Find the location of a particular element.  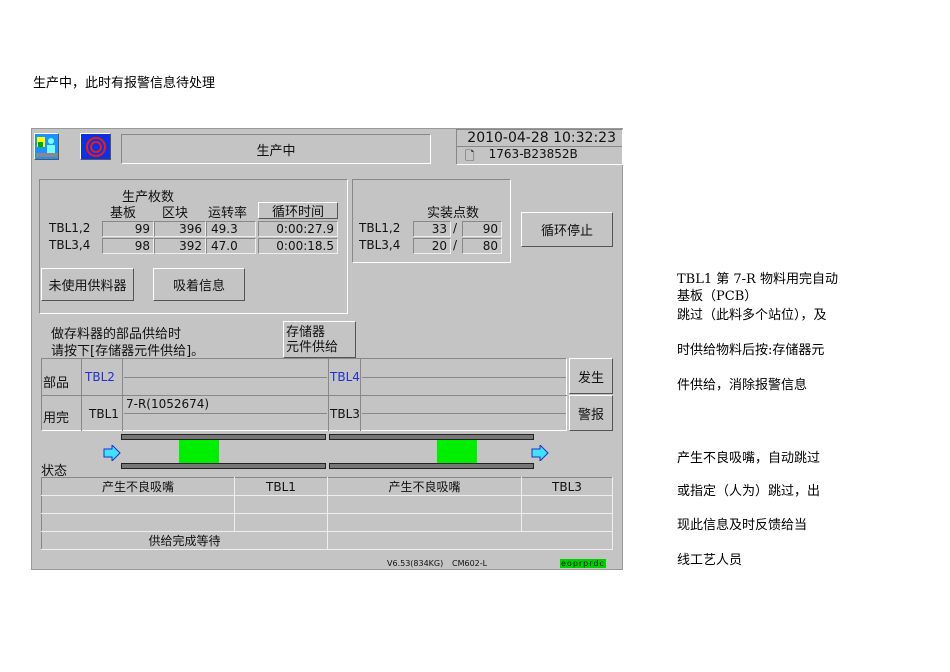

note-line: 时供给物料后按:存储器元 is located at coordinates (751, 350).